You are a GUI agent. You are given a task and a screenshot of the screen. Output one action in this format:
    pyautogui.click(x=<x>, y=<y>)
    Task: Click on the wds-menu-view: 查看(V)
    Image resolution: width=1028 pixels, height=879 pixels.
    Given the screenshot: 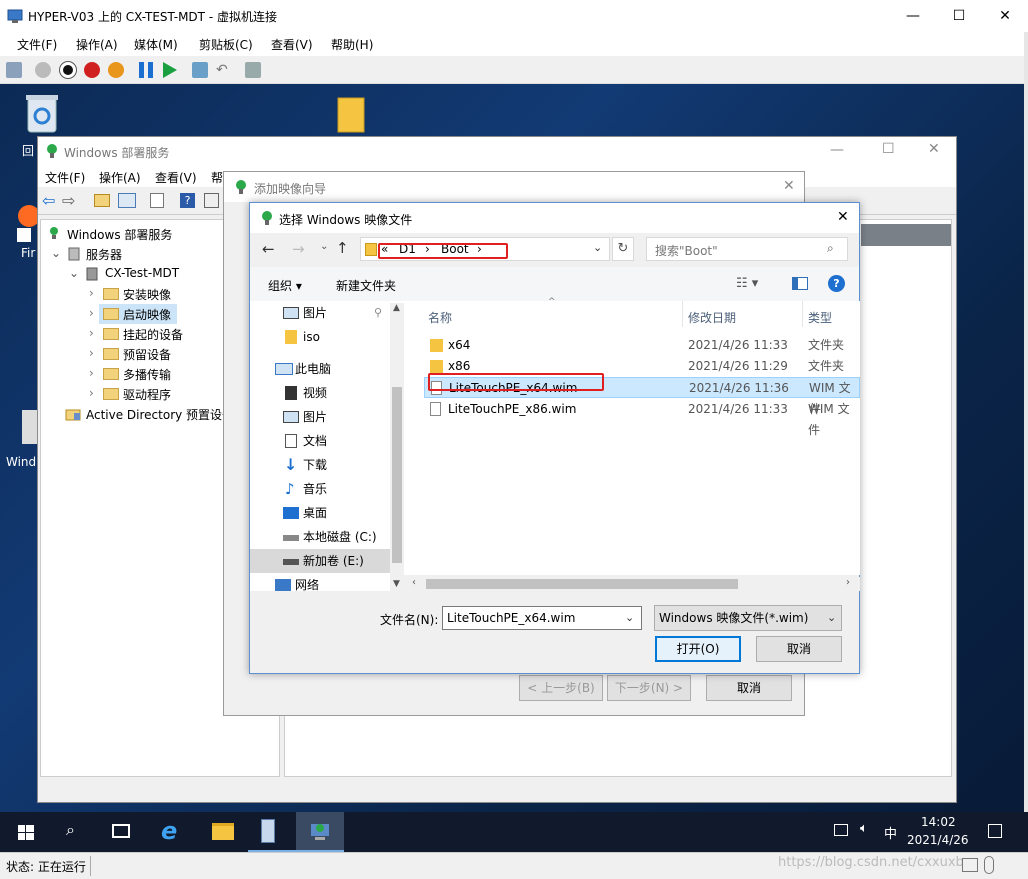 What is the action you would take?
    pyautogui.click(x=176, y=177)
    